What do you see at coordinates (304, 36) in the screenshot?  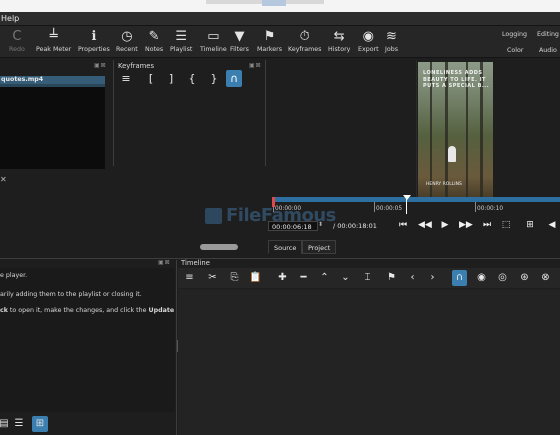 I see `keyframes-icon: ⏱` at bounding box center [304, 36].